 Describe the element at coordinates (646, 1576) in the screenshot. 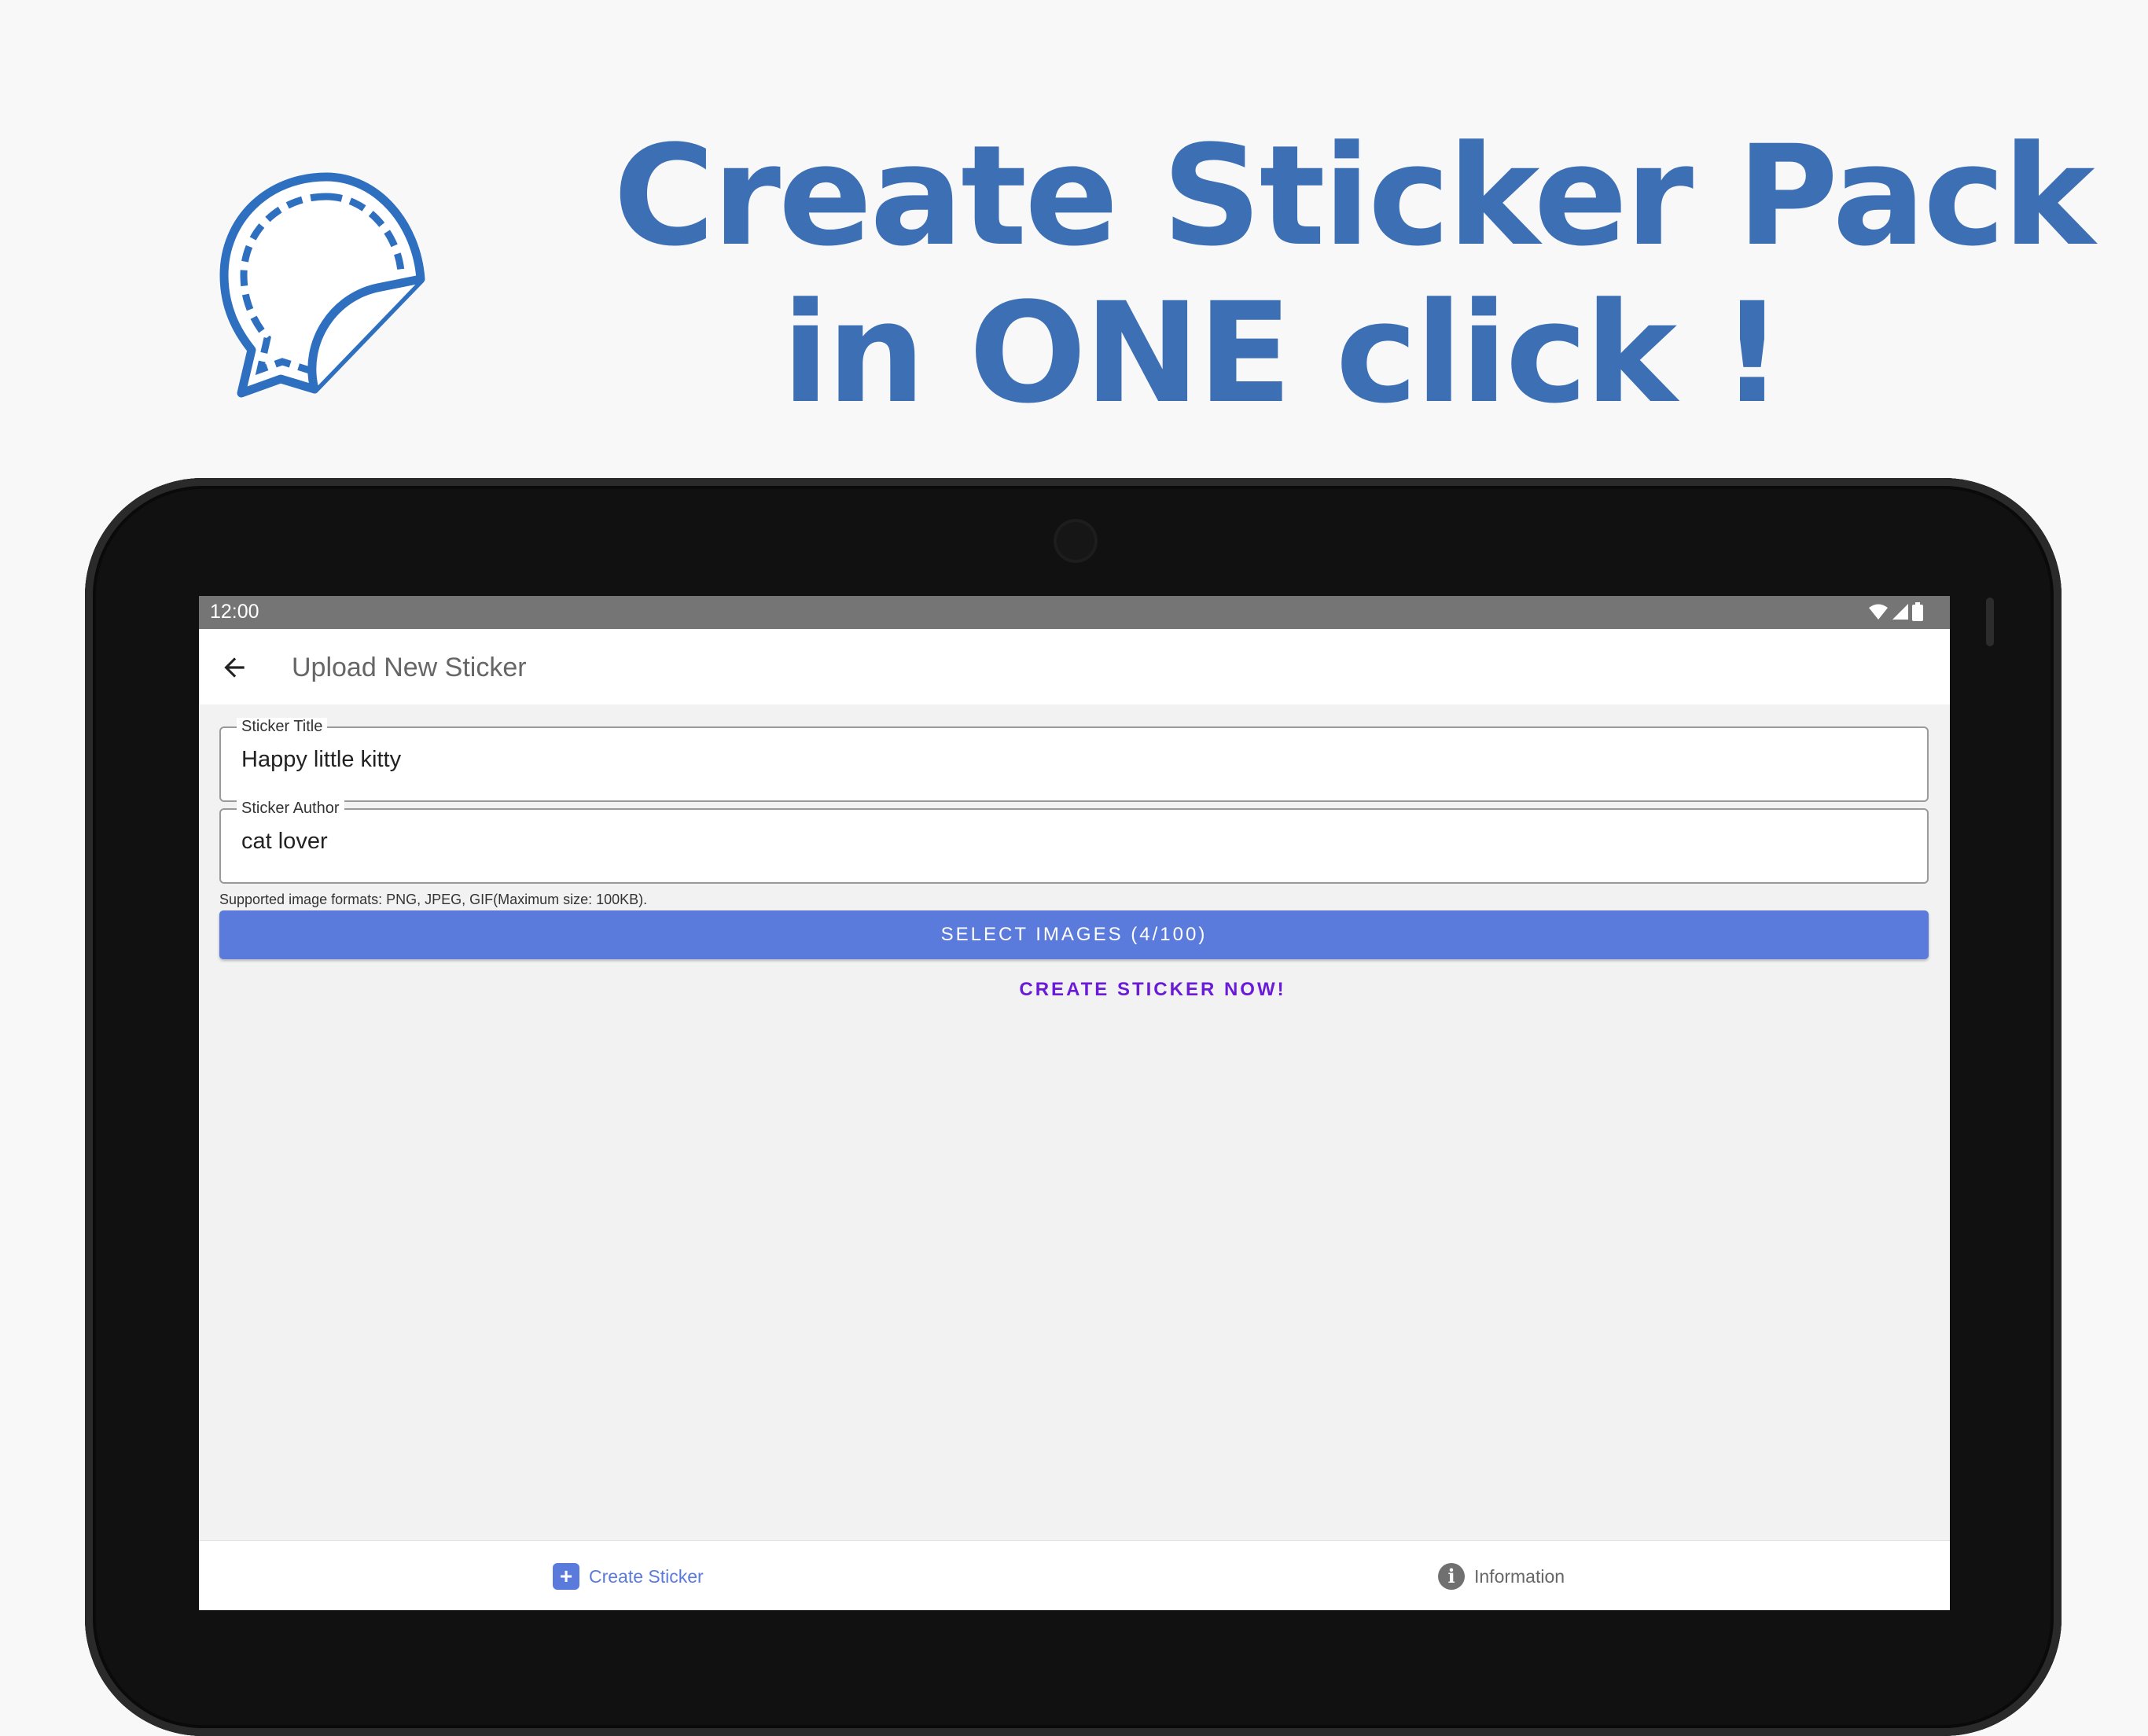

I see `nav-label-create-sticker: Create Sticker` at that location.